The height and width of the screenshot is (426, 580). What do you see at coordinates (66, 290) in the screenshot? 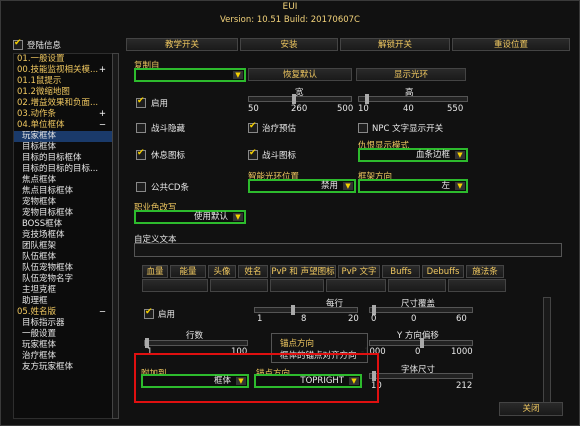
I see `sidebar-item: 主坦克框` at bounding box center [66, 290].